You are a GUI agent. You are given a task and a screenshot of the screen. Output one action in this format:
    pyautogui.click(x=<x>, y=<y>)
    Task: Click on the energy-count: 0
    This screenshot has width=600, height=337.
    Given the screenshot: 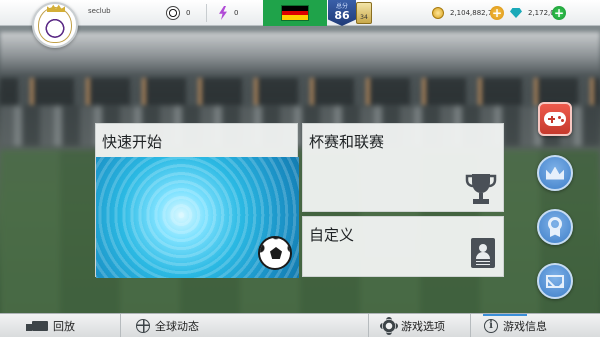 What is the action you would take?
    pyautogui.click(x=236, y=13)
    